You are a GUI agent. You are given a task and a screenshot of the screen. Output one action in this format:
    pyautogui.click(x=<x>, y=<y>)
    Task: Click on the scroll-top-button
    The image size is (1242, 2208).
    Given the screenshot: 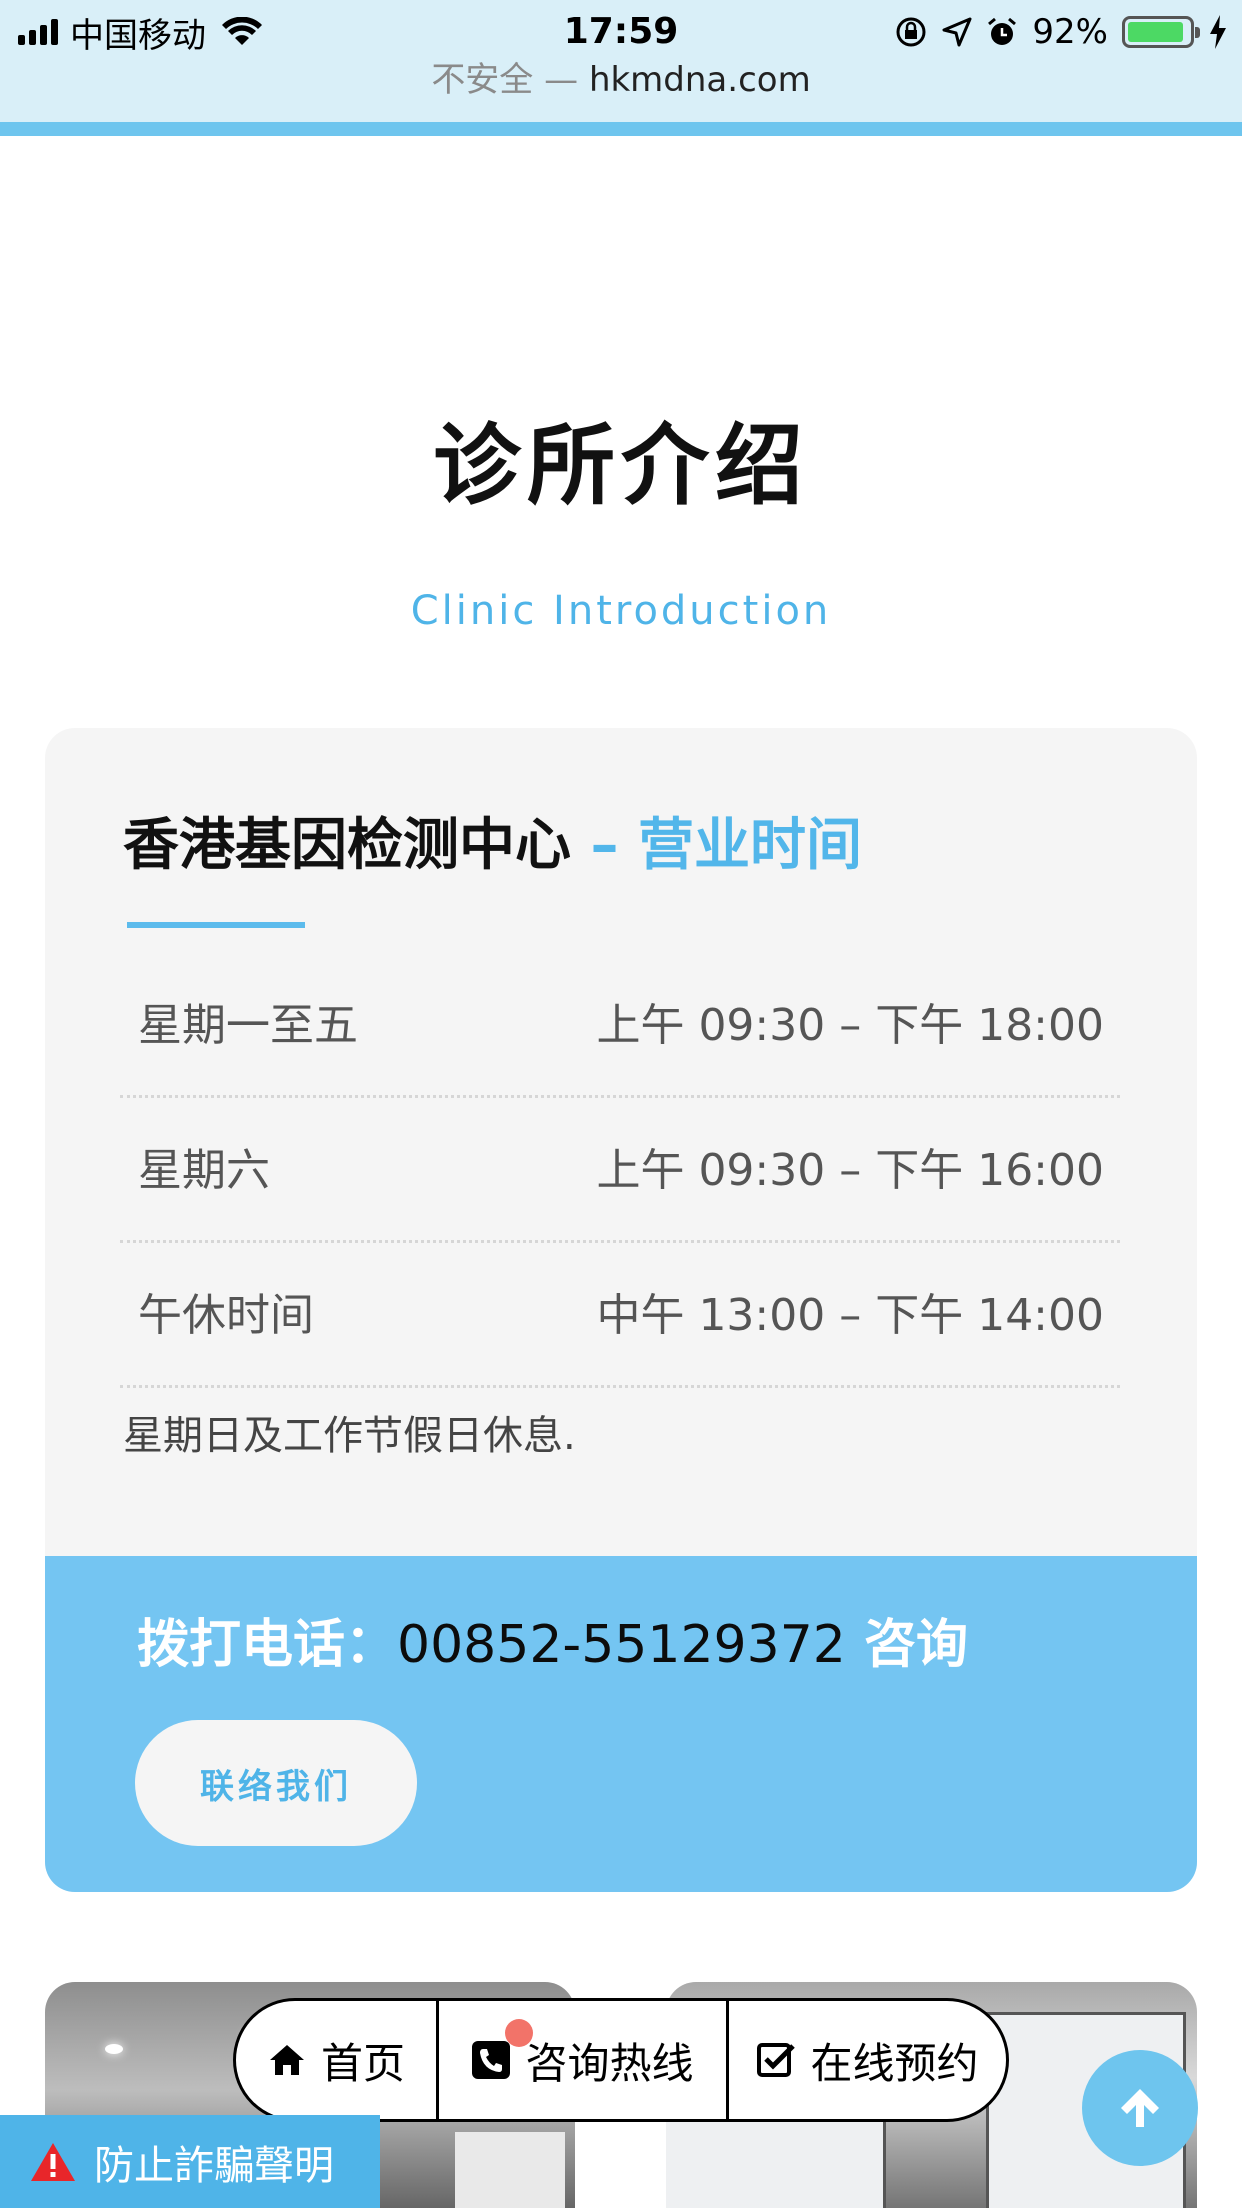 What is the action you would take?
    pyautogui.click(x=1140, y=2108)
    